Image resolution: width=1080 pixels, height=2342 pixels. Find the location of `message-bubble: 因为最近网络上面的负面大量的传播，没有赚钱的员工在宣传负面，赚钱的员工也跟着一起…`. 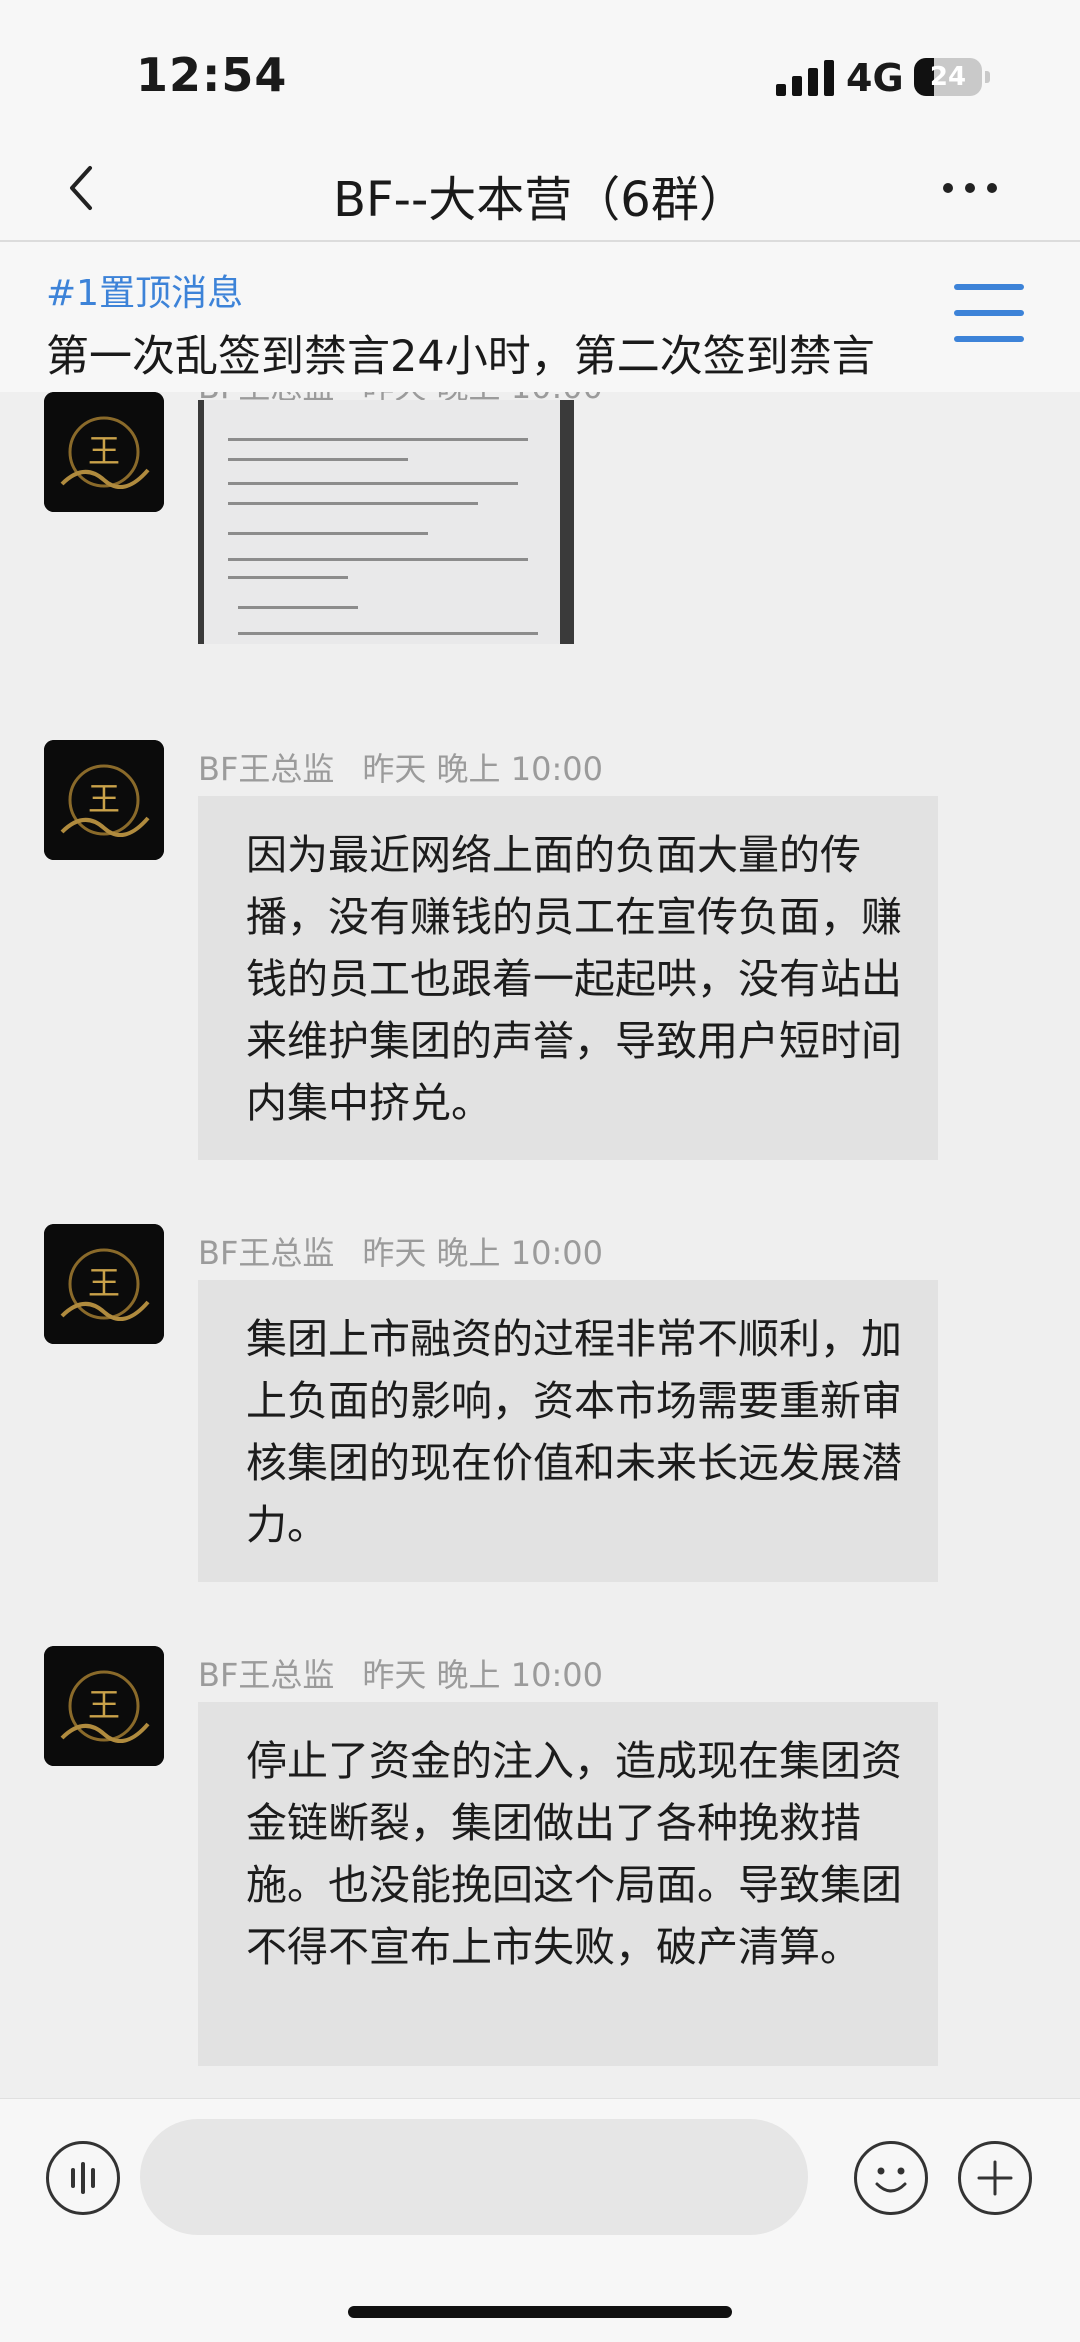

message-bubble: 因为最近网络上面的负面大量的传播，没有赚钱的员工在宣传负面，赚钱的员工也跟着一起… is located at coordinates (568, 978).